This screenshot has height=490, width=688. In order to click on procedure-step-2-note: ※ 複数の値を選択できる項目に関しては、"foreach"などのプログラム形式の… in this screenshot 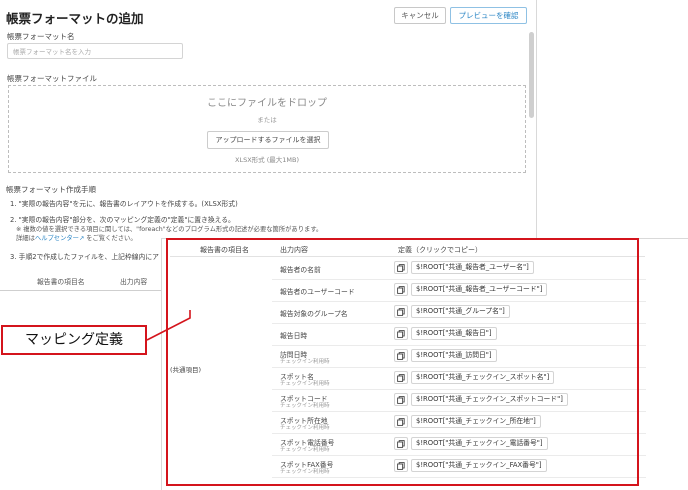, I will do `click(169, 229)`.